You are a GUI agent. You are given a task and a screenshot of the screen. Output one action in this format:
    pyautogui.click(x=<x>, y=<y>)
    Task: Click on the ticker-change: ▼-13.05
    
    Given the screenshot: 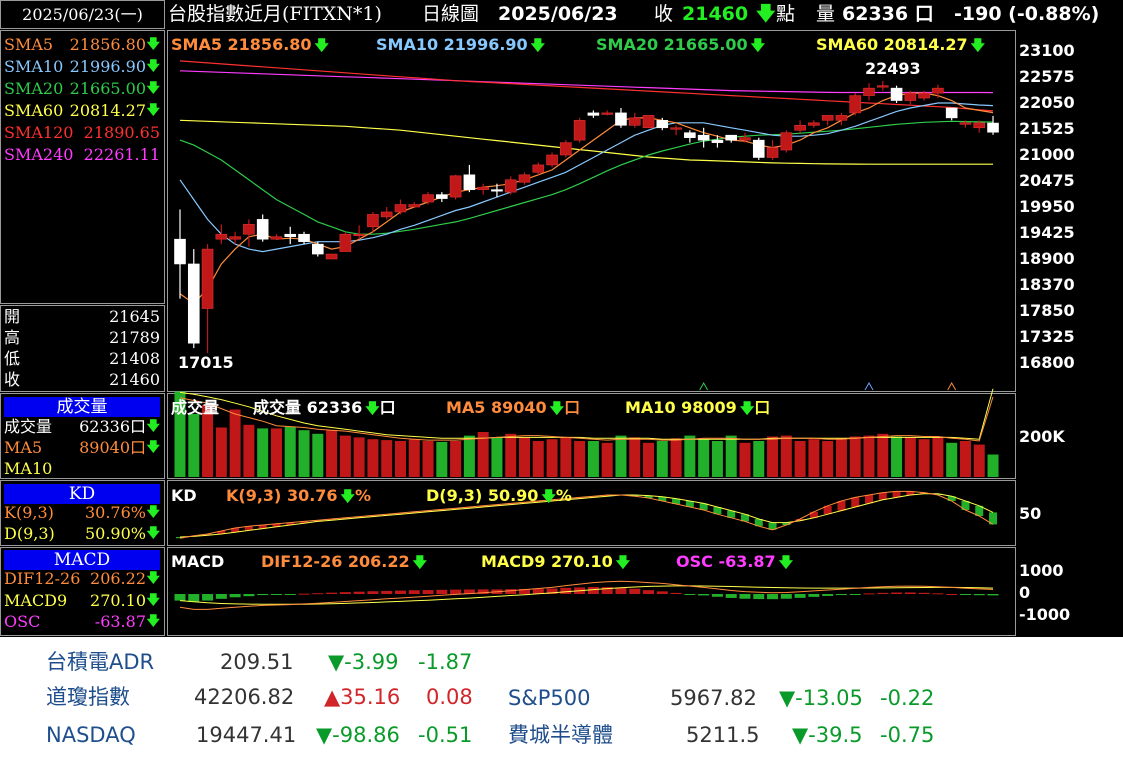 What is the action you would take?
    pyautogui.click(x=821, y=698)
    